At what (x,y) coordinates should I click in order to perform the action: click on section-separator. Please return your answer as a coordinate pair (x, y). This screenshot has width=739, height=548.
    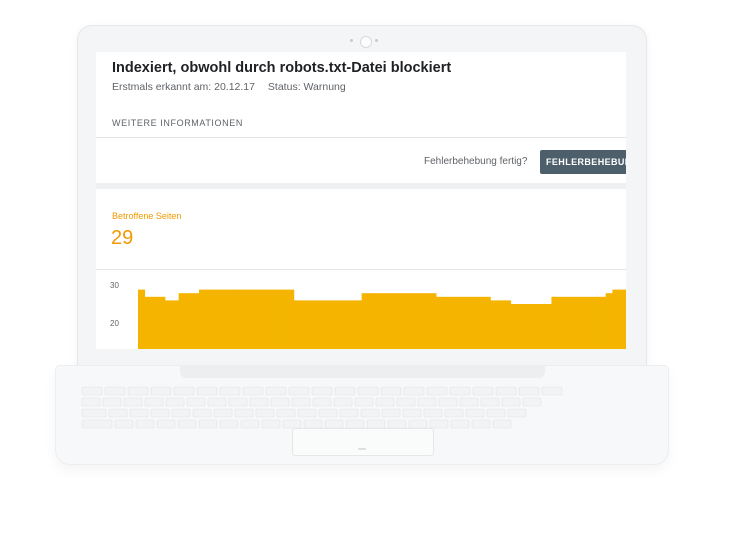
    Looking at the image, I should click on (361, 186).